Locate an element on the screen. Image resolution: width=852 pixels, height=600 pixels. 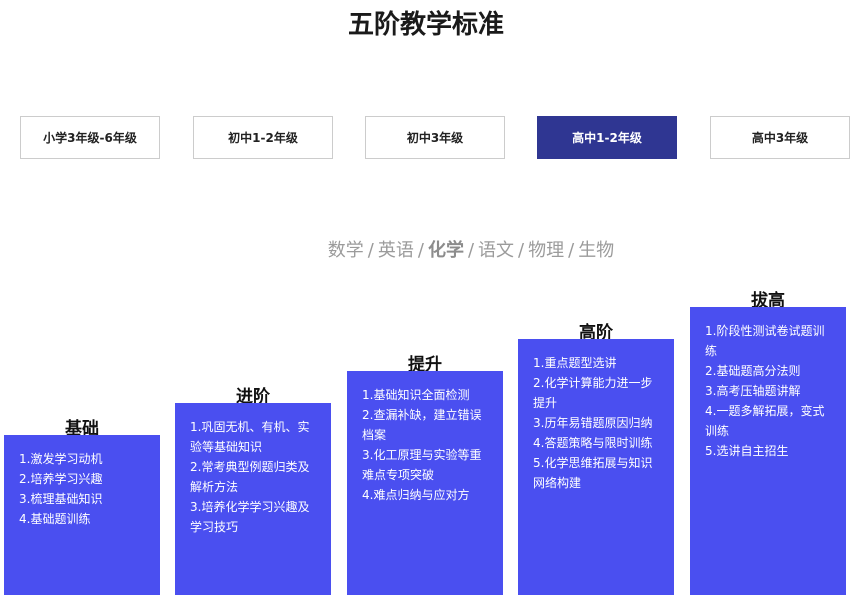
subject-math: 数学 is located at coordinates (346, 250).